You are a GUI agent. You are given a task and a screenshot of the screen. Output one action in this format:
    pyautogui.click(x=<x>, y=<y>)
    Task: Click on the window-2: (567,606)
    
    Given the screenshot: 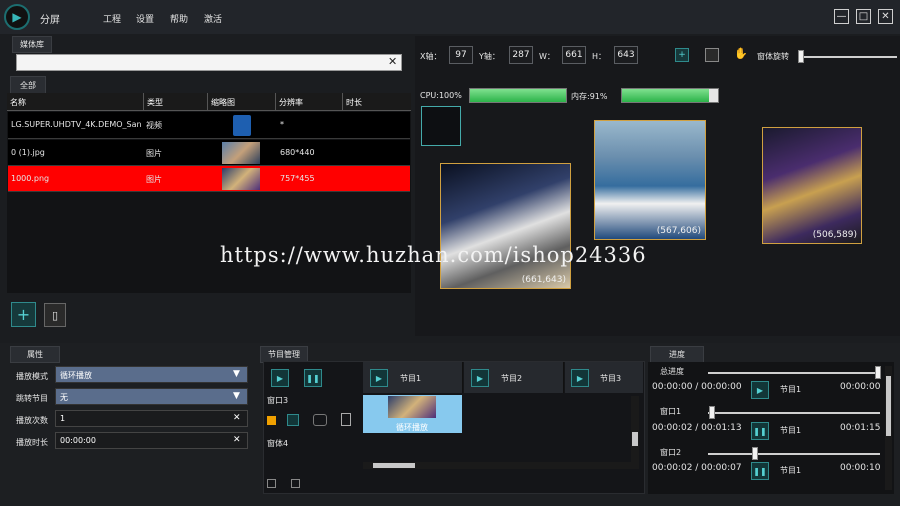 What is the action you would take?
    pyautogui.click(x=650, y=180)
    